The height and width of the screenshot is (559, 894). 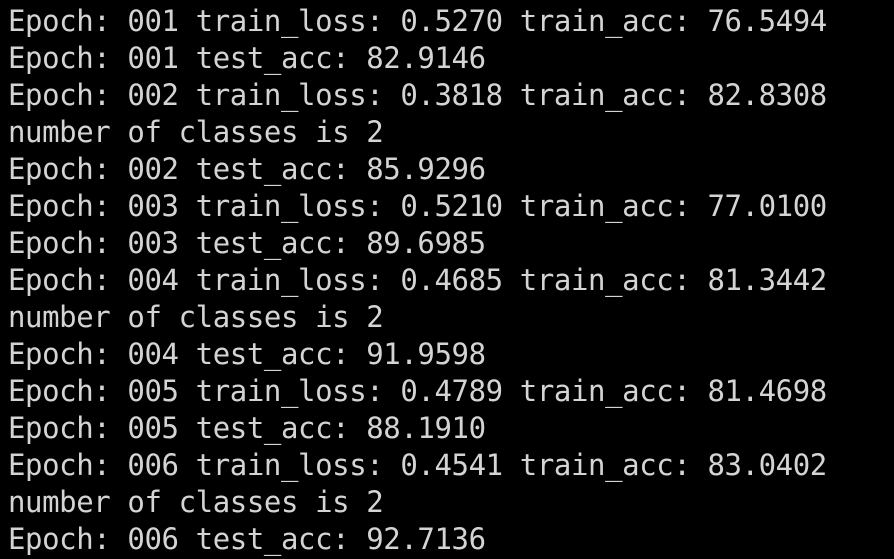 I want to click on output-line: Epoch: 005 test_acc: 88.1910, so click(x=247, y=428).